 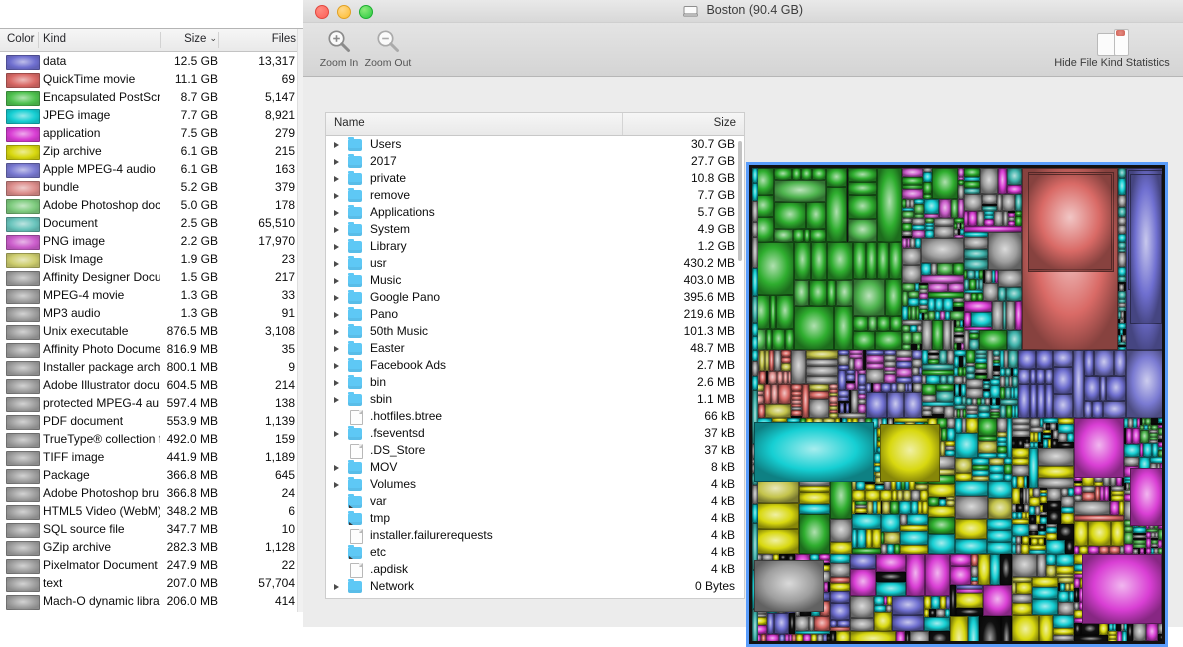 What do you see at coordinates (151, 97) in the screenshot?
I see `kind-row: Encapsulated PostScr8.7 GB5,147` at bounding box center [151, 97].